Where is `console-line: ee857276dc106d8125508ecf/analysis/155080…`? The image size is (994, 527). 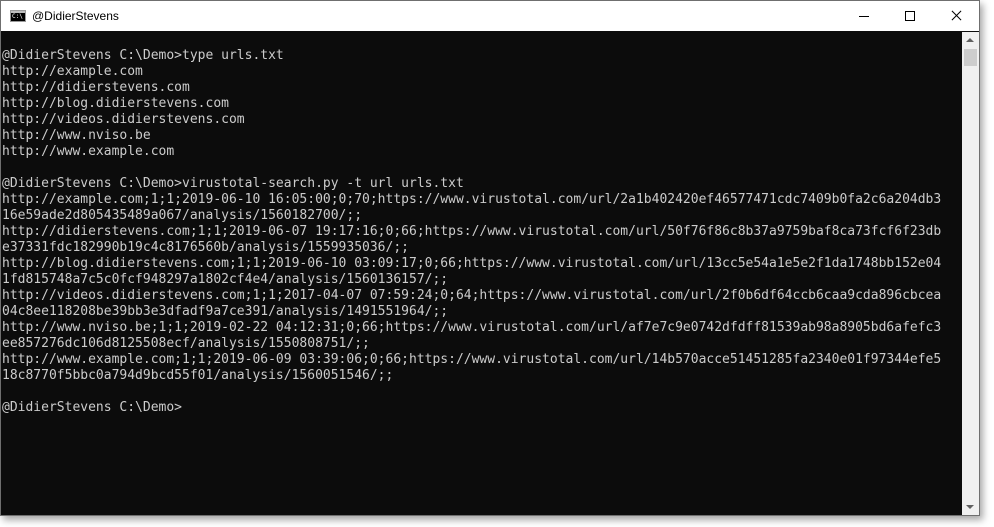
console-line: ee857276dc106d8125508ecf/analysis/155080… is located at coordinates (186, 343).